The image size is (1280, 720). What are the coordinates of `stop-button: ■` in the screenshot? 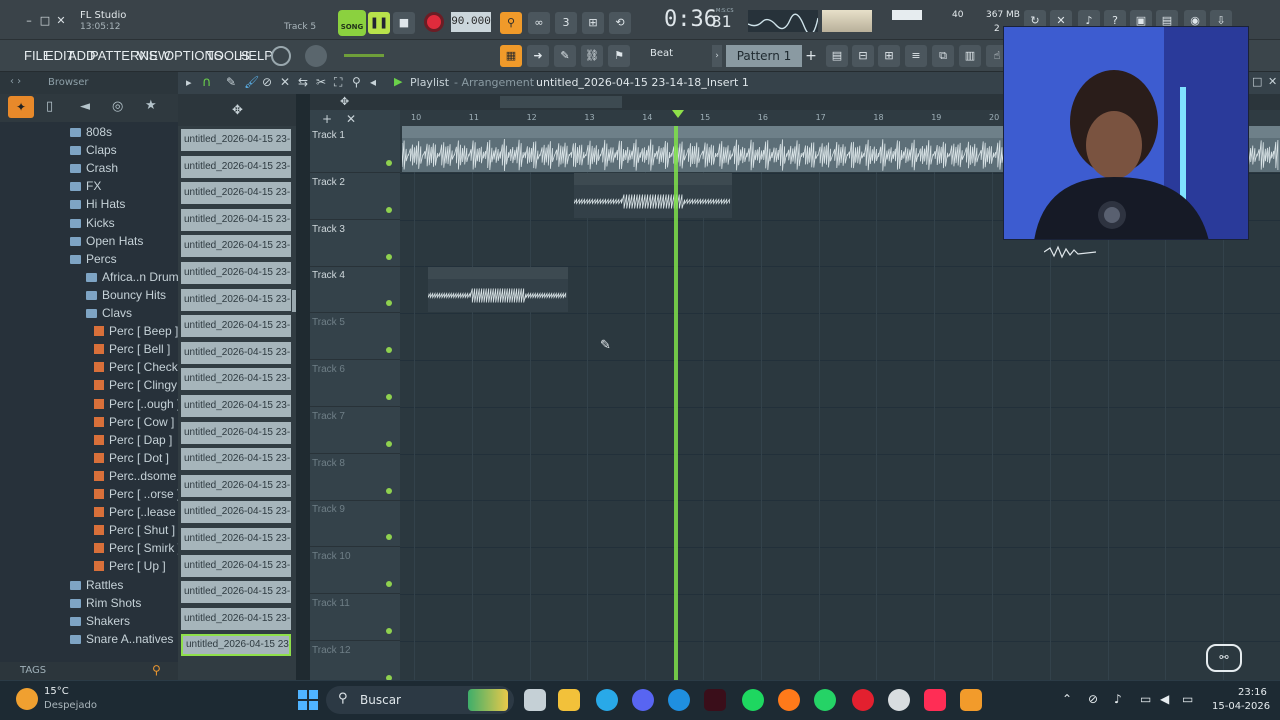 It's located at (404, 23).